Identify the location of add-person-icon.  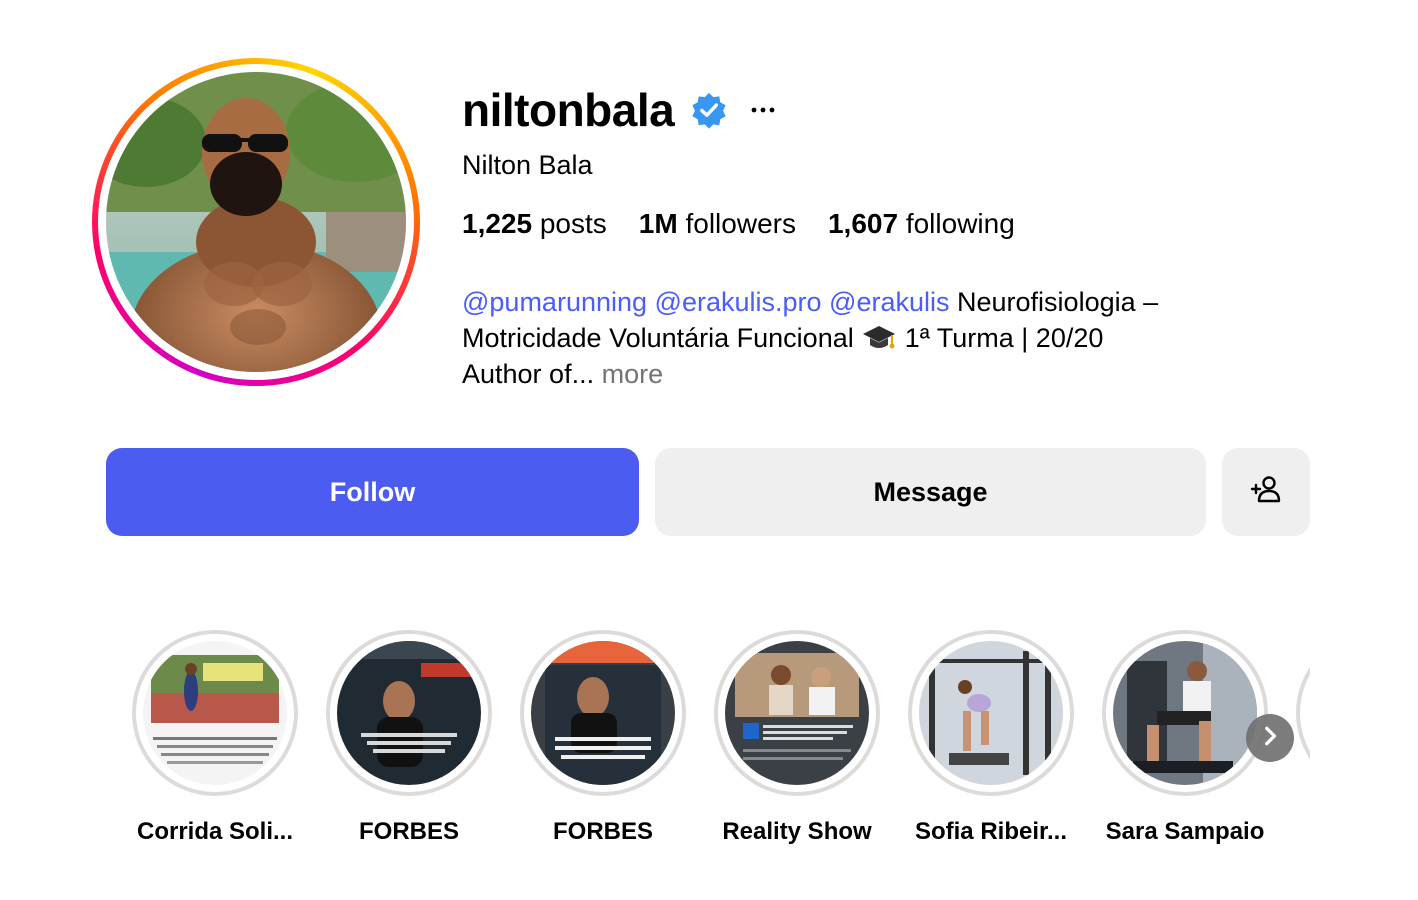
(1266, 492).